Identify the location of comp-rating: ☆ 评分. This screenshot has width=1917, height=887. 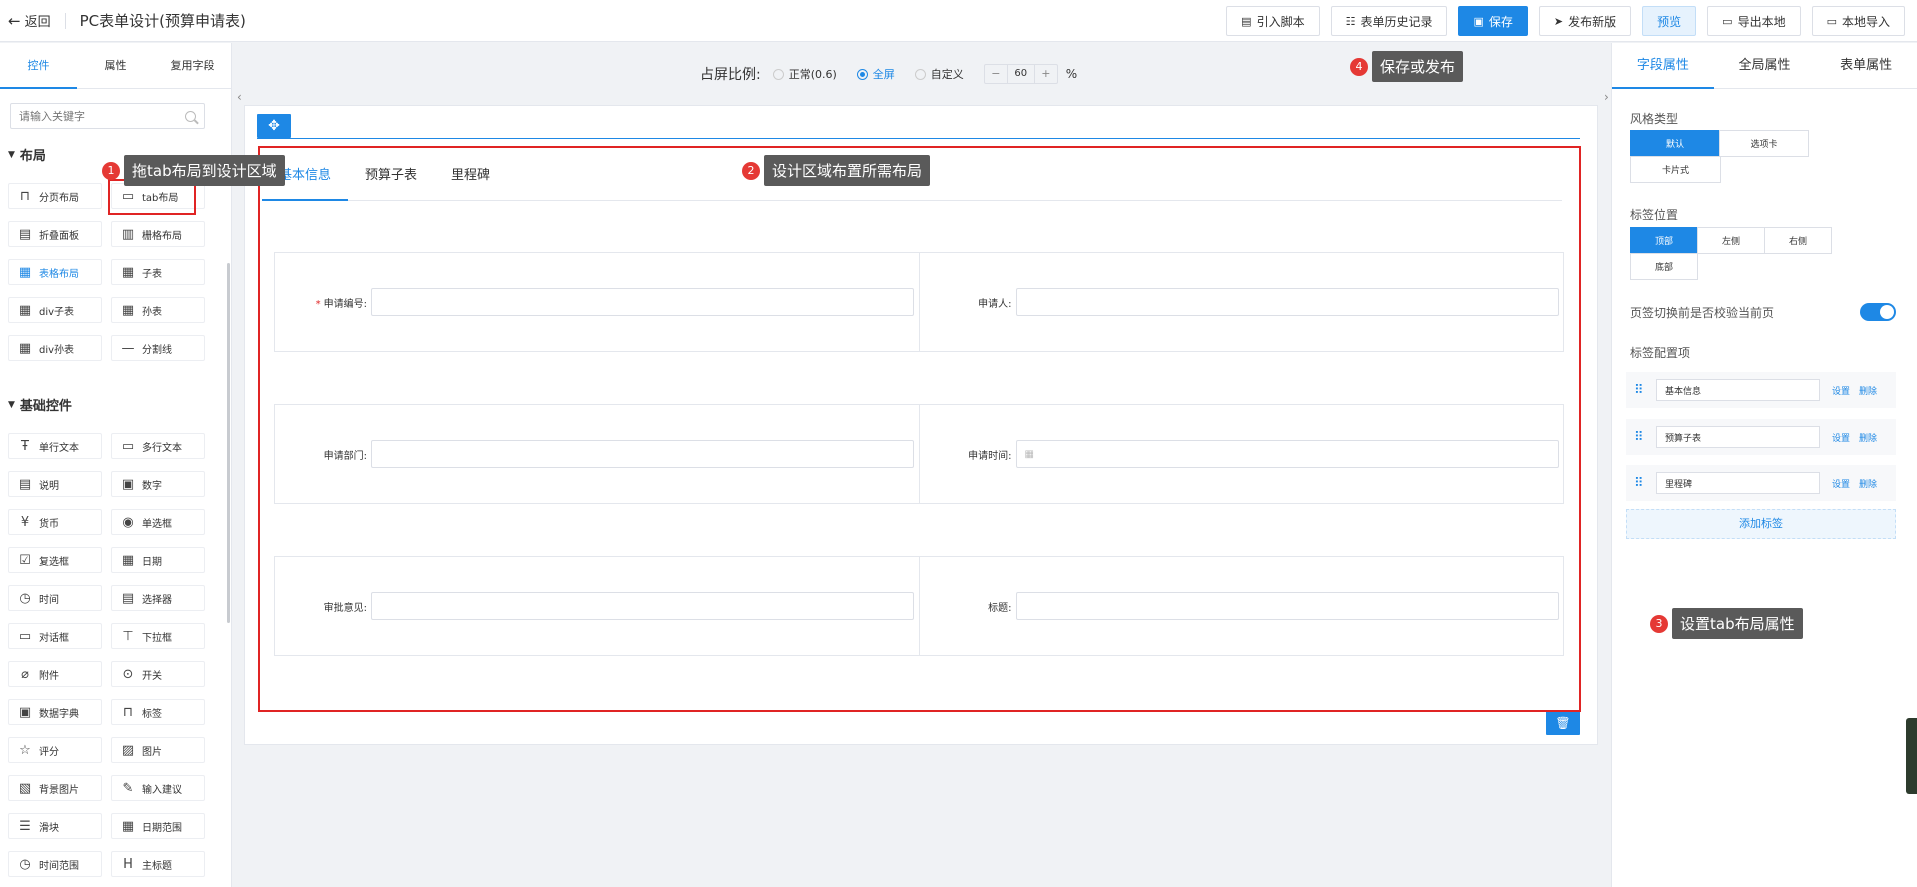
(55, 750).